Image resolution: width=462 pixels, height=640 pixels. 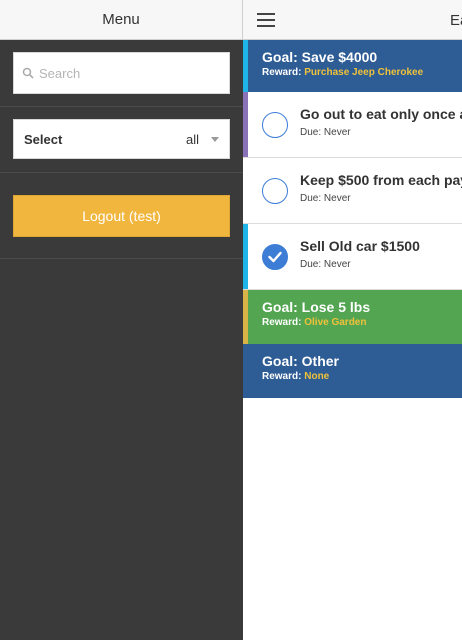 I want to click on goal-reward: Reward: Olive Garden, so click(x=362, y=322).